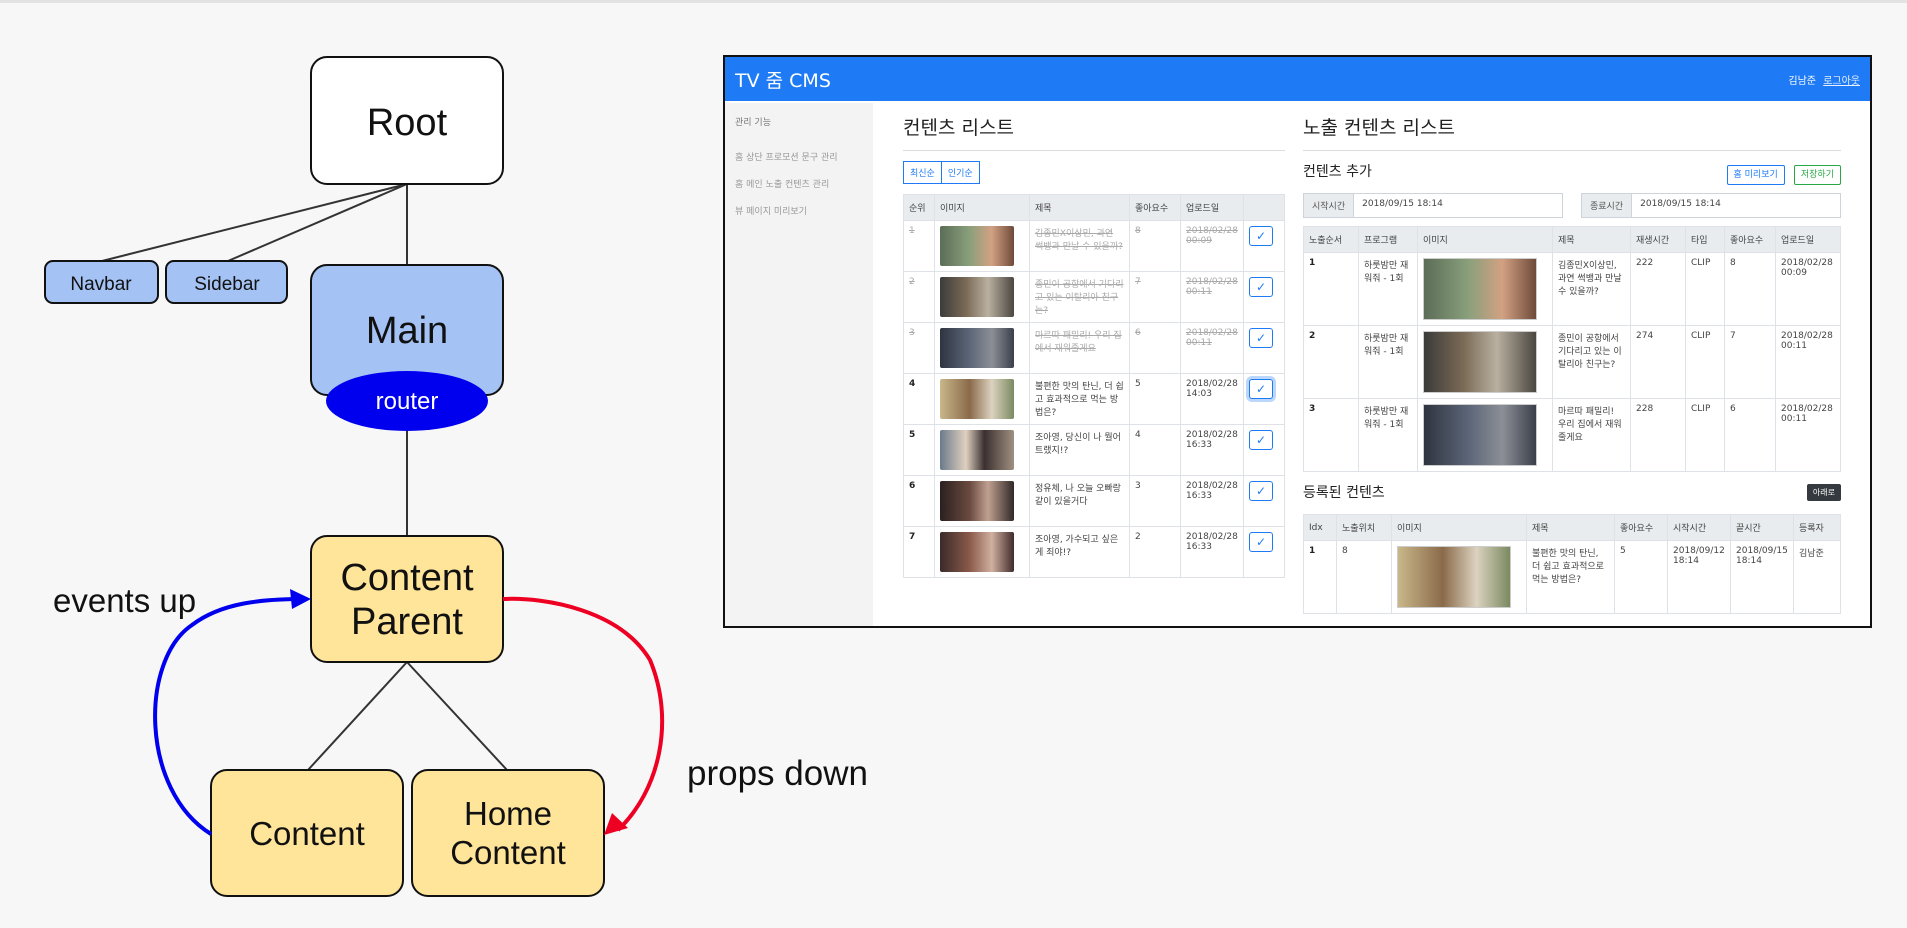 The width and height of the screenshot is (1907, 928). Describe the element at coordinates (1331, 289) in the screenshot. I see `row-order: 1` at that location.